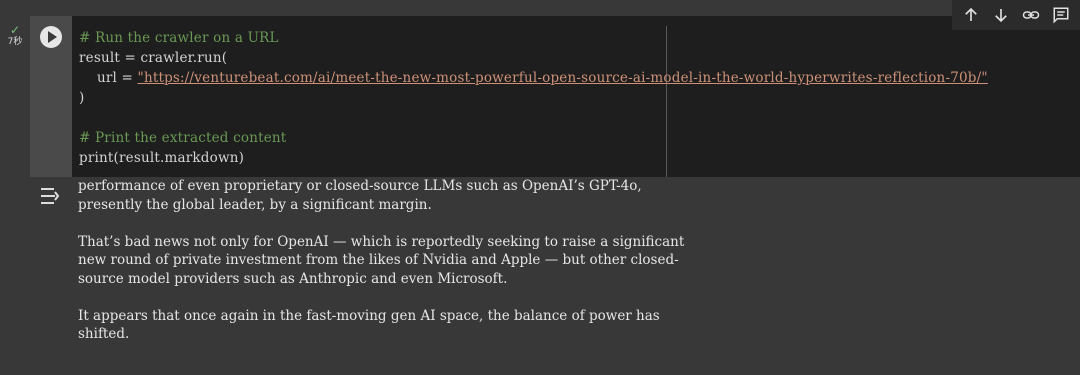 The height and width of the screenshot is (375, 1080). I want to click on execution-status: ✓ 7秒, so click(15, 35).